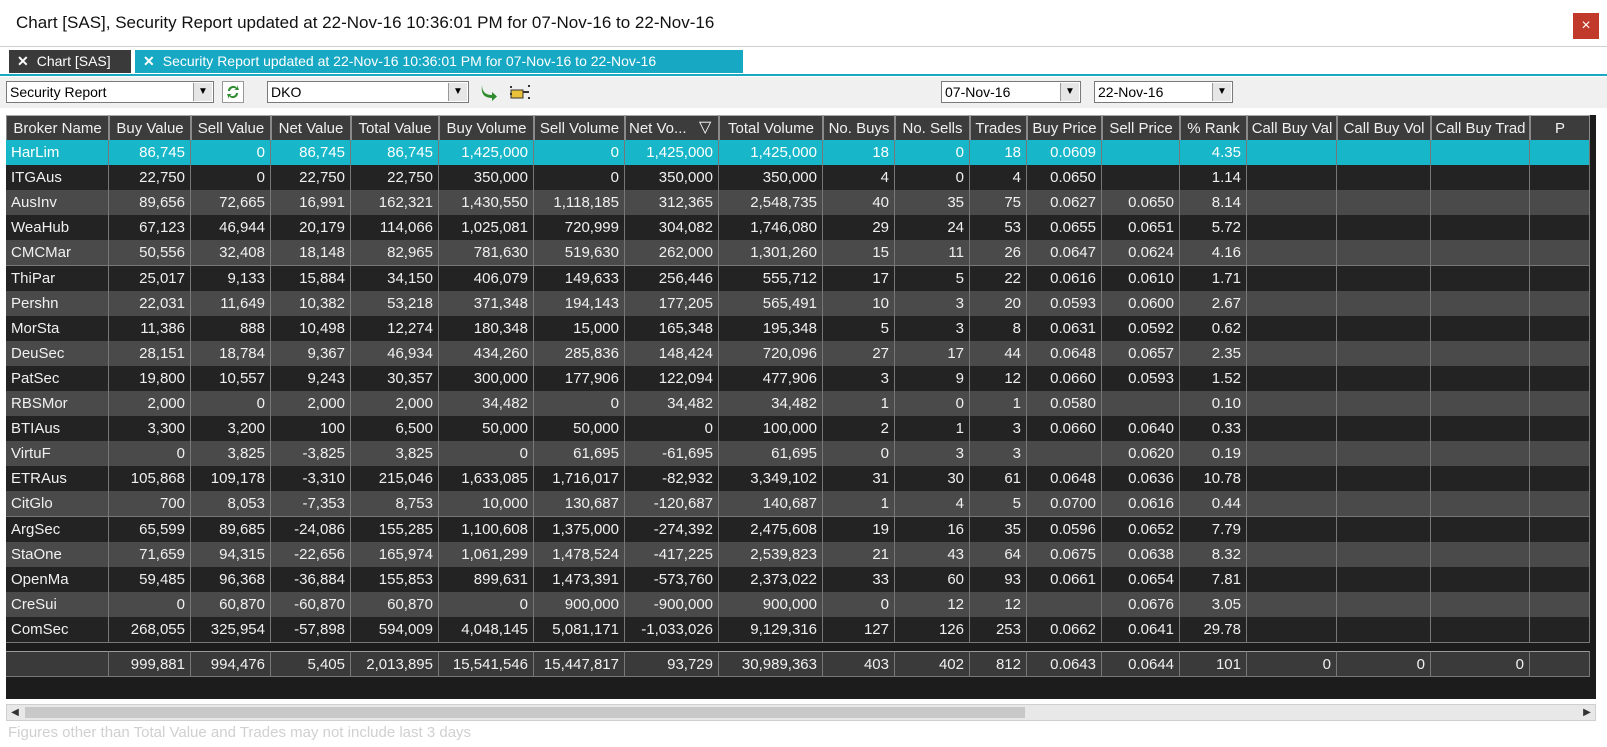 The height and width of the screenshot is (747, 1607). I want to click on broker-name-cell: RBSMor, so click(57, 404).